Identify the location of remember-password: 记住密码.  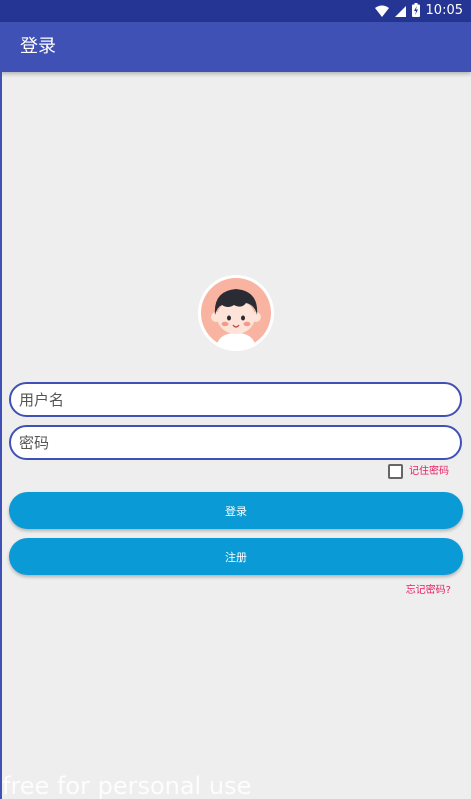
(418, 471).